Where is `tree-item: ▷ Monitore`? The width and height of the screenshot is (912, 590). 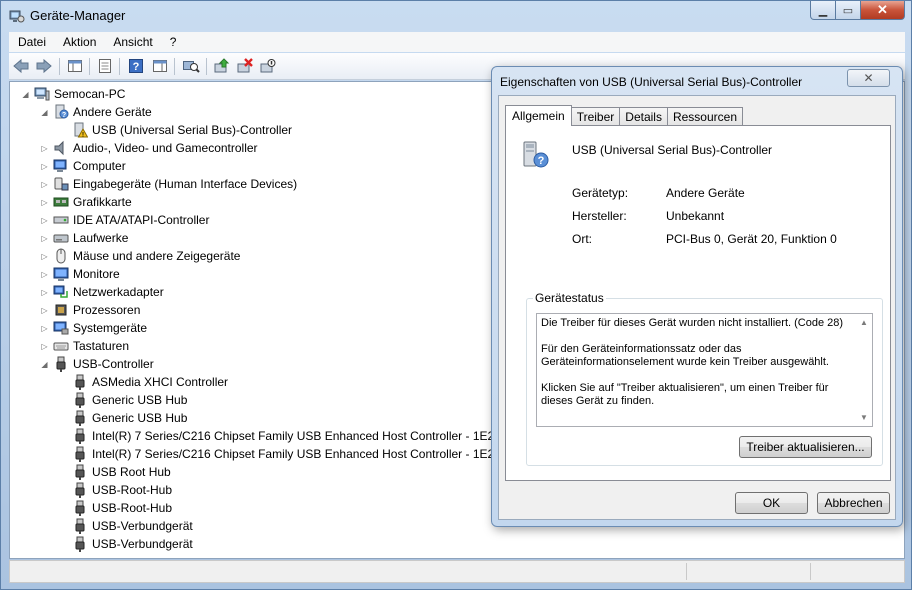
tree-item: ▷ Monitore is located at coordinates (79, 274).